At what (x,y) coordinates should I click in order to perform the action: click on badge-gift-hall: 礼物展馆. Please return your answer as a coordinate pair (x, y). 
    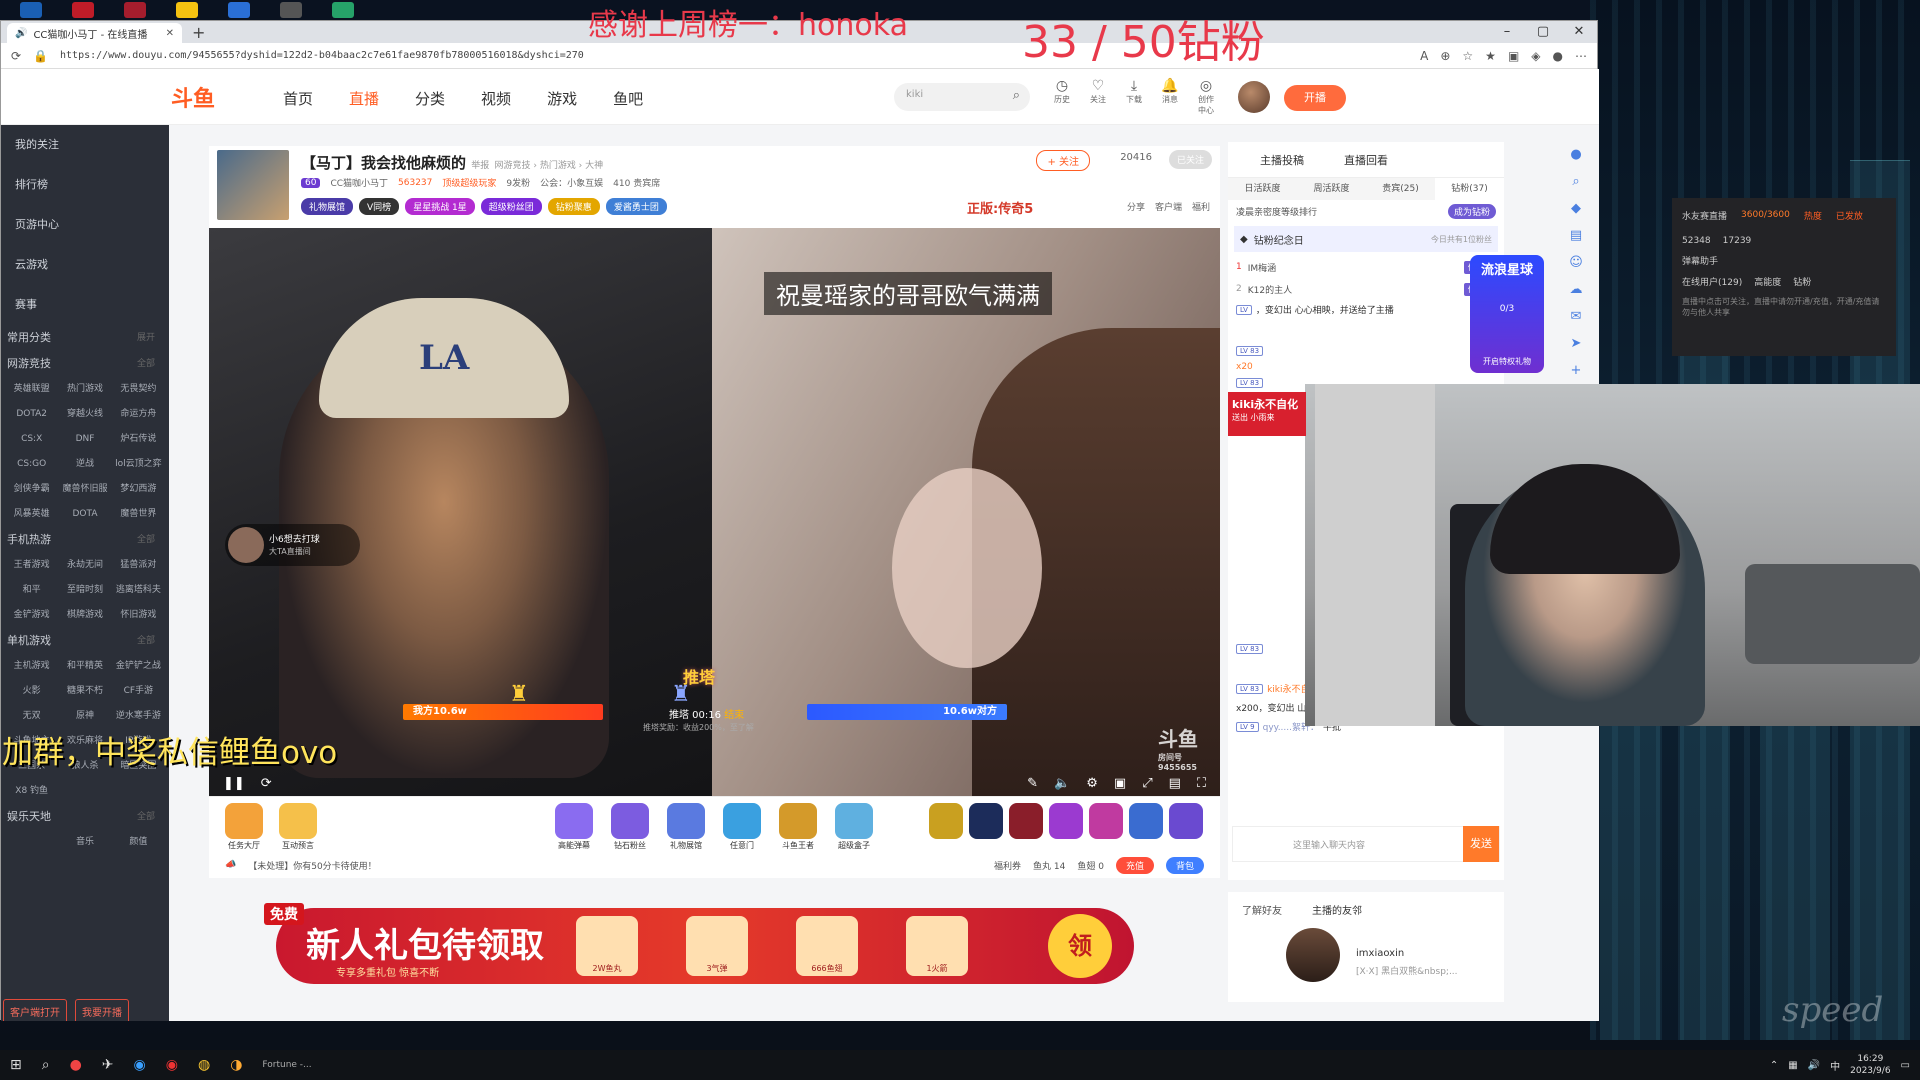
    Looking at the image, I should click on (327, 206).